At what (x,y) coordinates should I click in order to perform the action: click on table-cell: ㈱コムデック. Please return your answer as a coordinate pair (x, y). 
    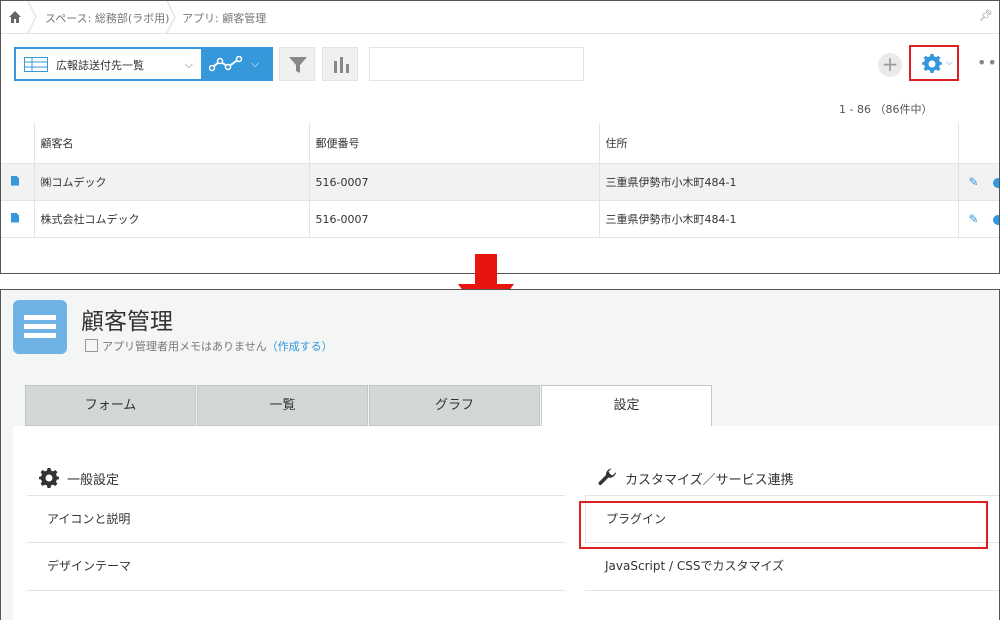
    Looking at the image, I should click on (172, 182).